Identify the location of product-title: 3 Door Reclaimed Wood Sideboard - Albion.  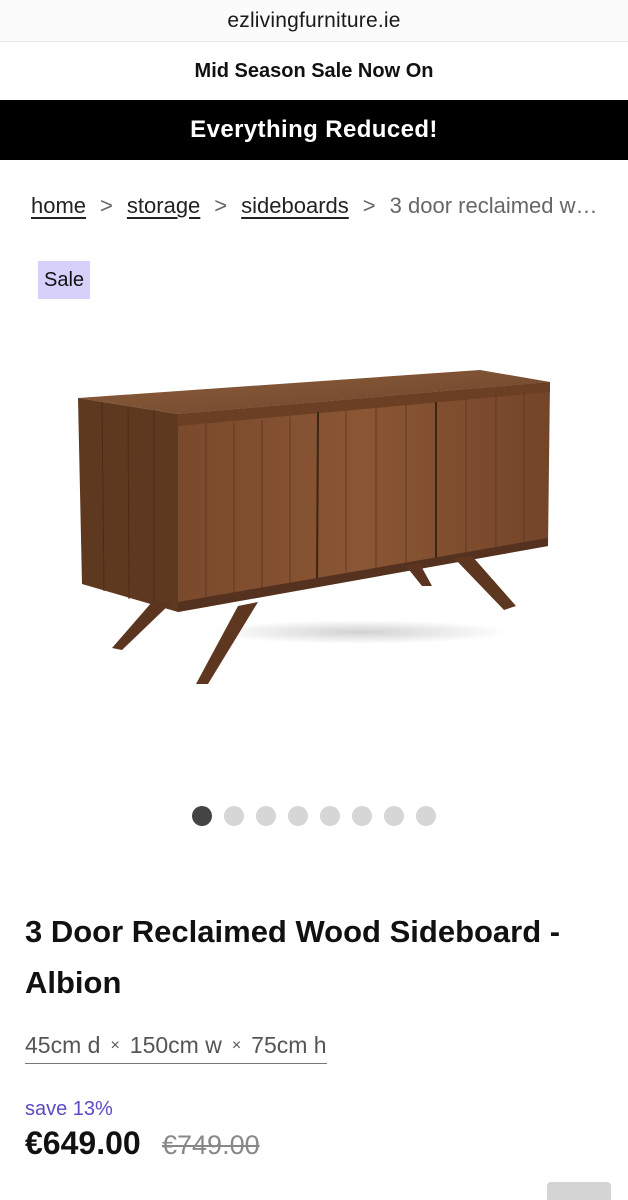
(293, 957).